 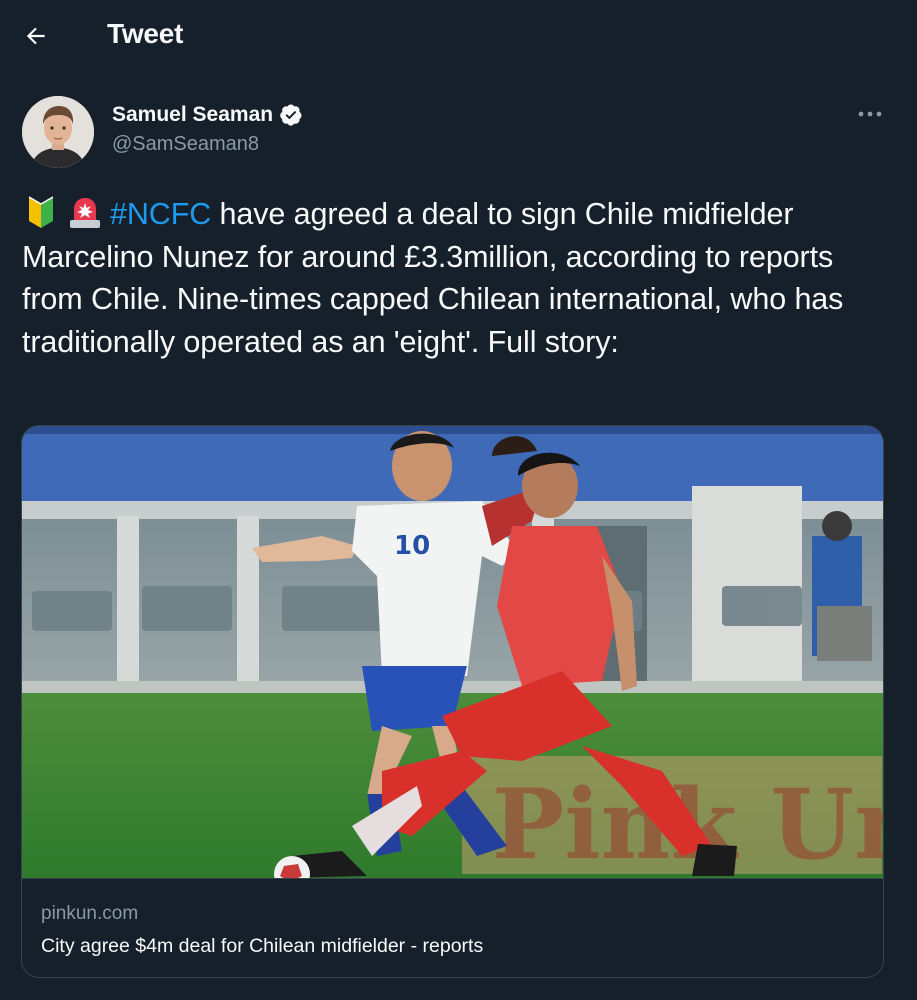 What do you see at coordinates (41, 212) in the screenshot?
I see `beginner-symbol-emoji` at bounding box center [41, 212].